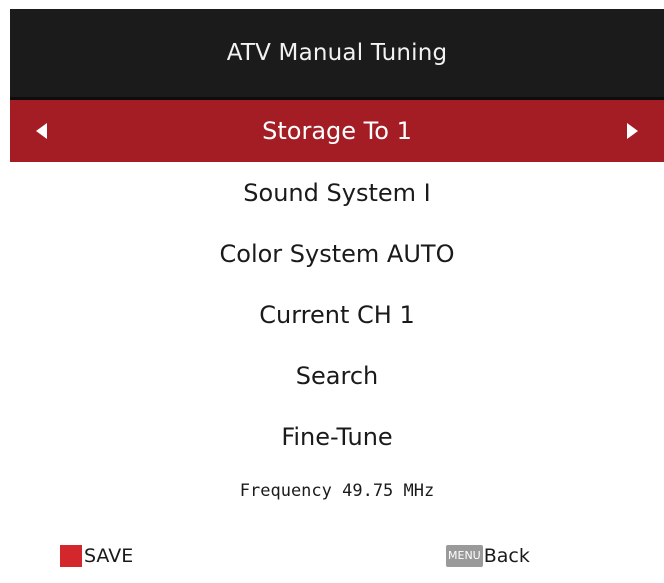 This screenshot has width=664, height=583. I want to click on menu-item-storage-to: Storage To 1, so click(337, 131).